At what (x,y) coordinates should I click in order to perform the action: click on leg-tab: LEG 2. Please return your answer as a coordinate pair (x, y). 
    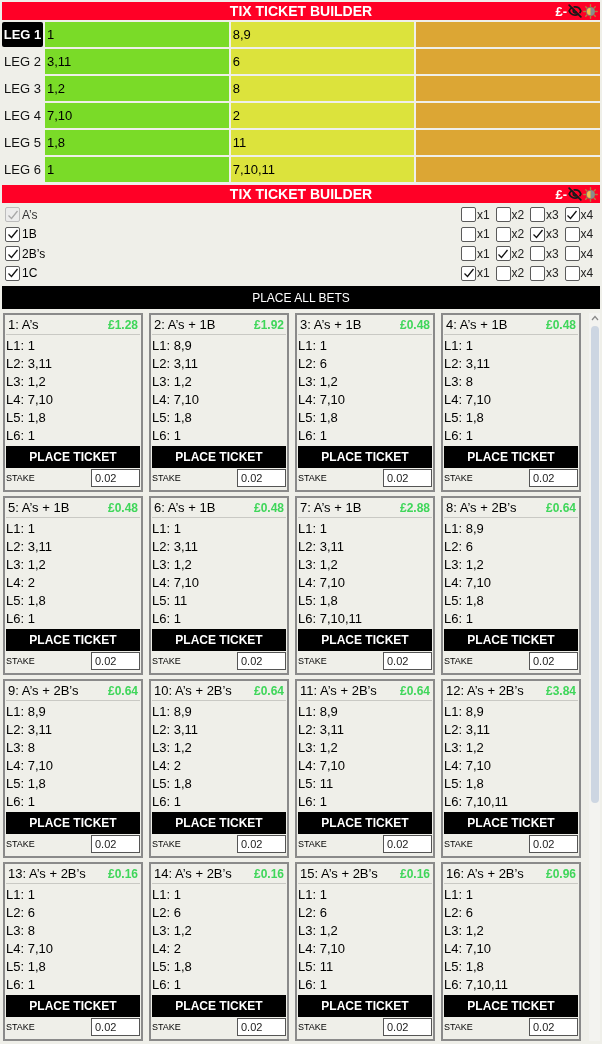
    Looking at the image, I should click on (22, 61).